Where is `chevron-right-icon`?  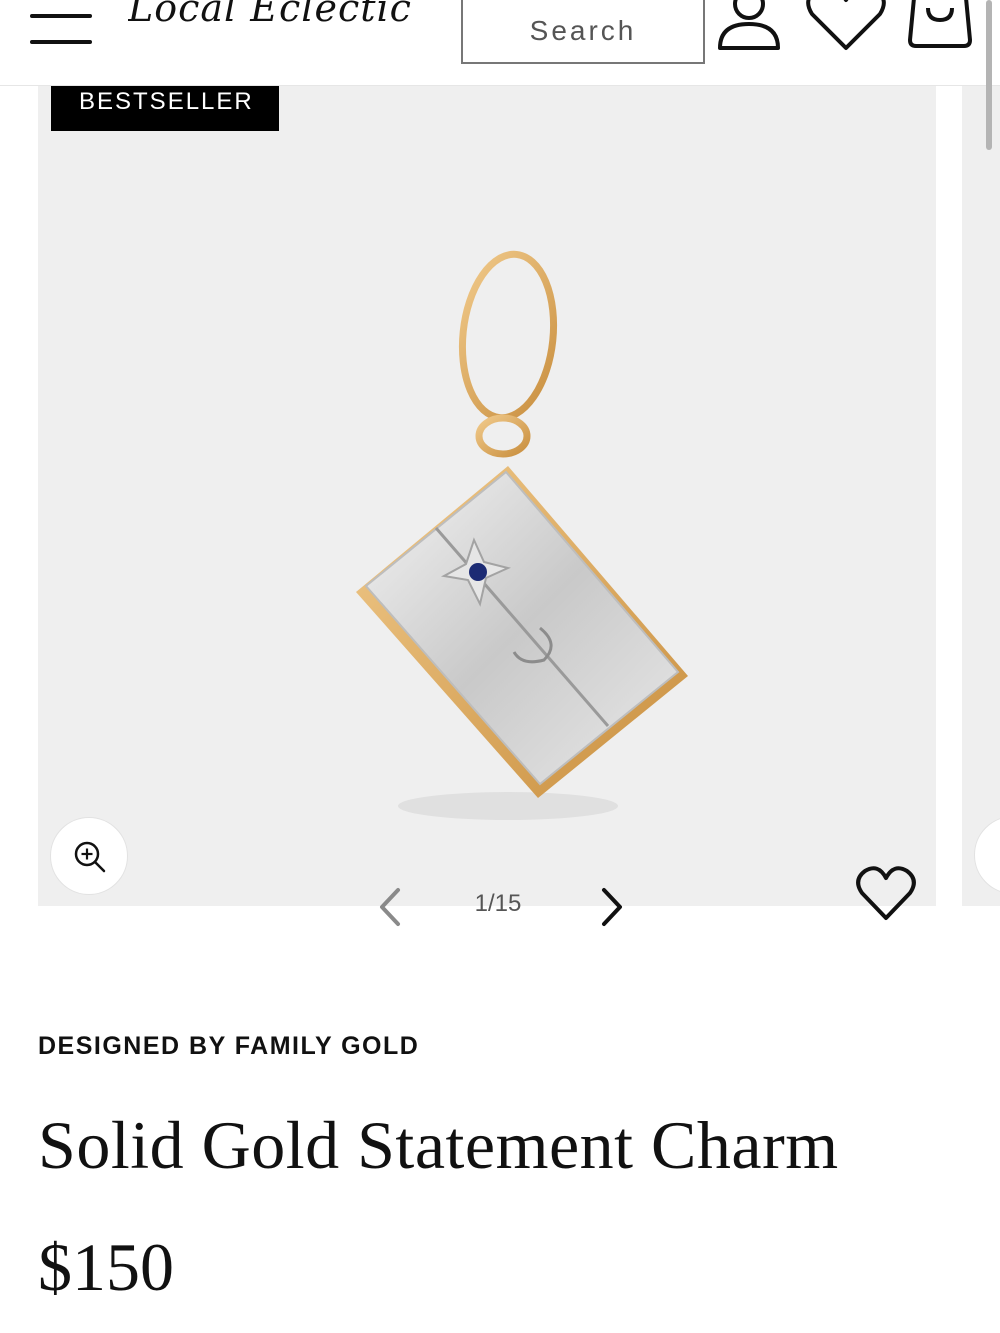
chevron-right-icon is located at coordinates (612, 907).